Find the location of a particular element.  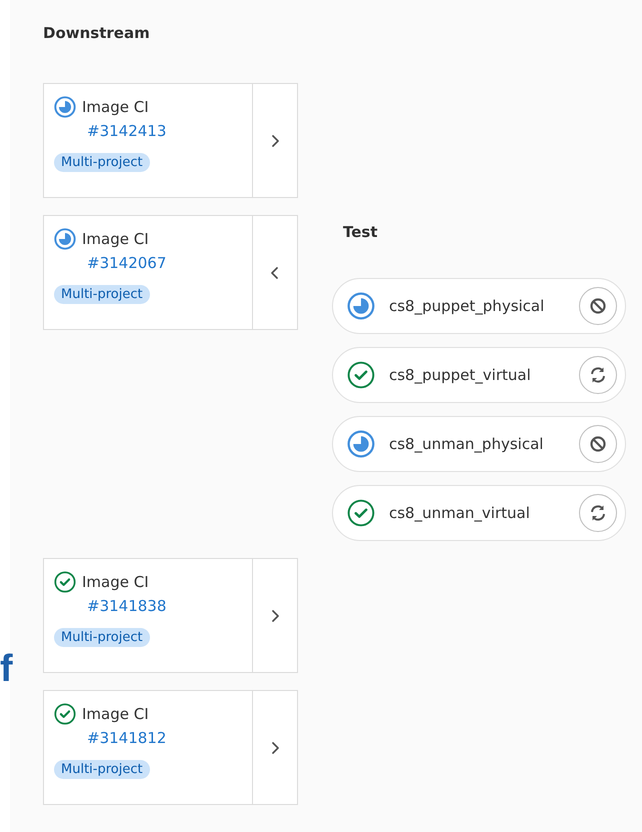

job-name: cs8_puppet_physical is located at coordinates (467, 306).